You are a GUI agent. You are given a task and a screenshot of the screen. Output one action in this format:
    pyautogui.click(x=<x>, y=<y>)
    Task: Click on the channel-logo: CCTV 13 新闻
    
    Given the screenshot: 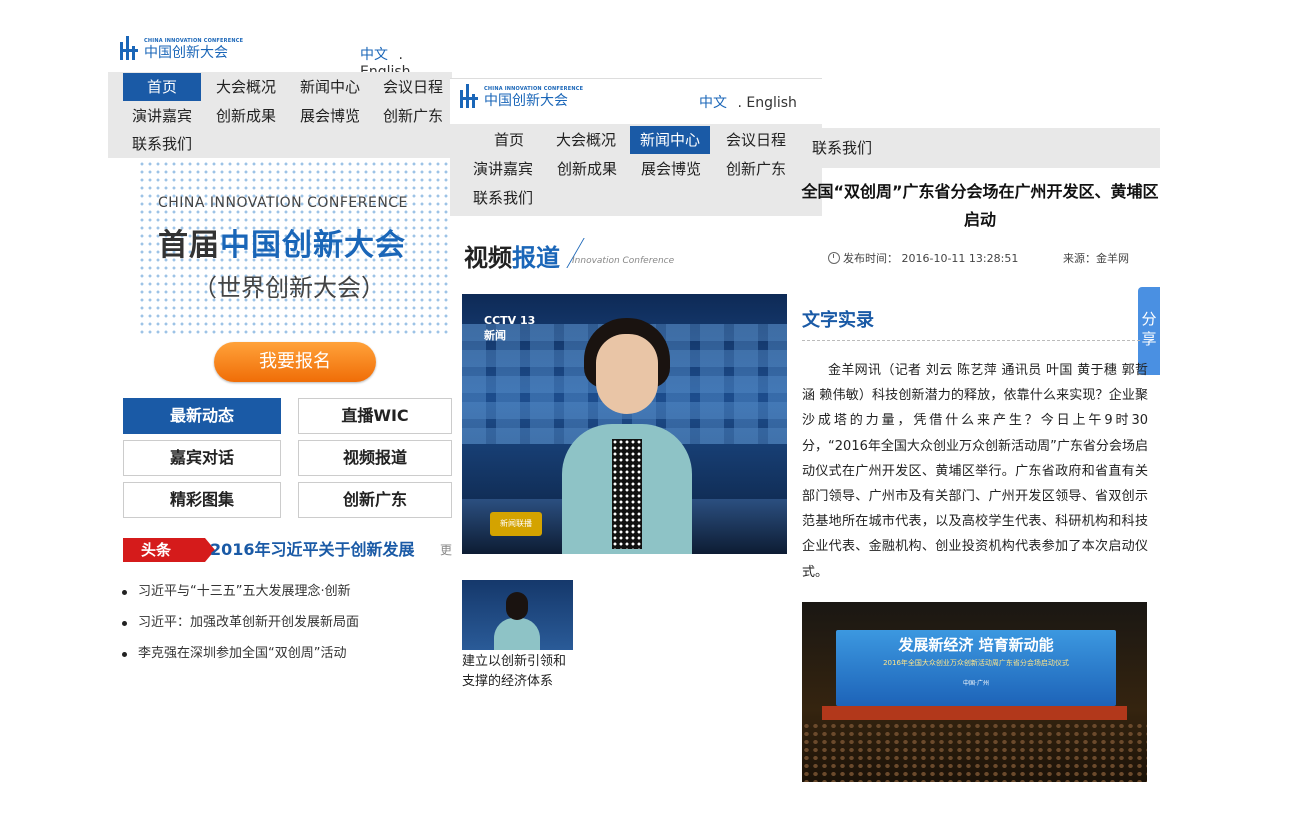 What is the action you would take?
    pyautogui.click(x=510, y=328)
    